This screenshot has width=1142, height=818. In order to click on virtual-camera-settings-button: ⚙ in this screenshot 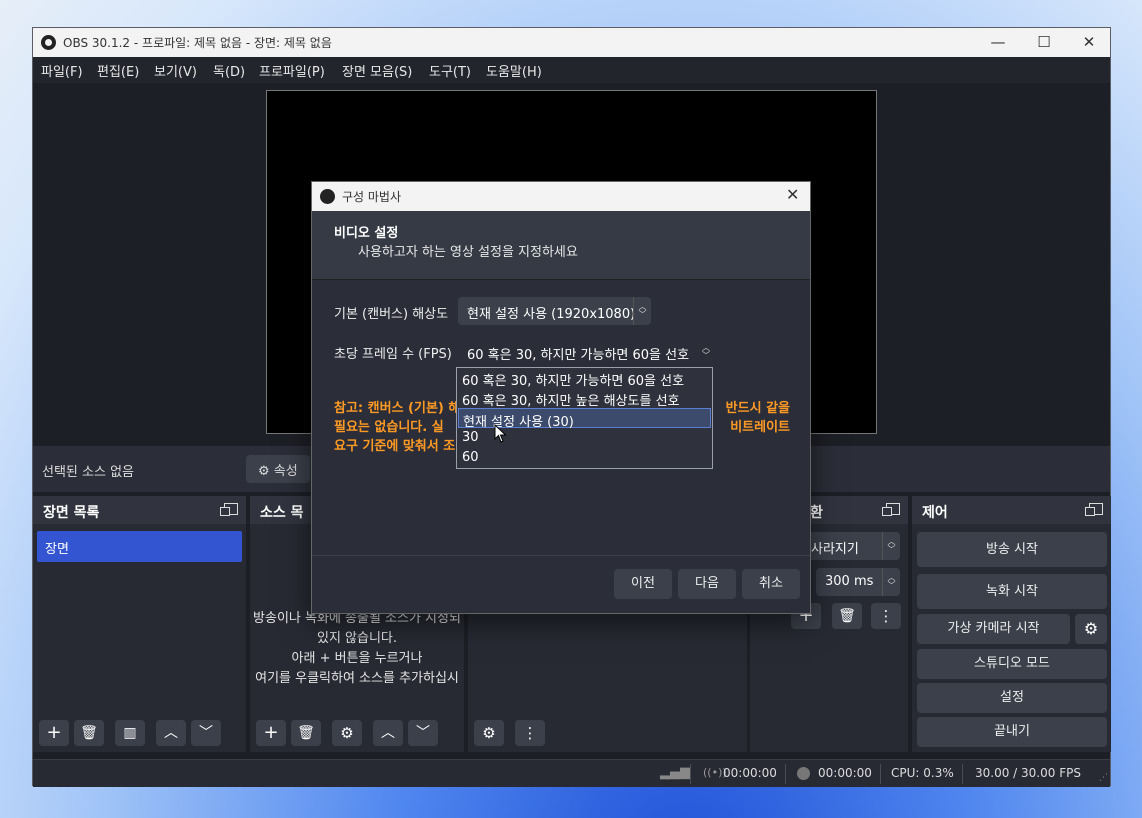, I will do `click(1091, 629)`.